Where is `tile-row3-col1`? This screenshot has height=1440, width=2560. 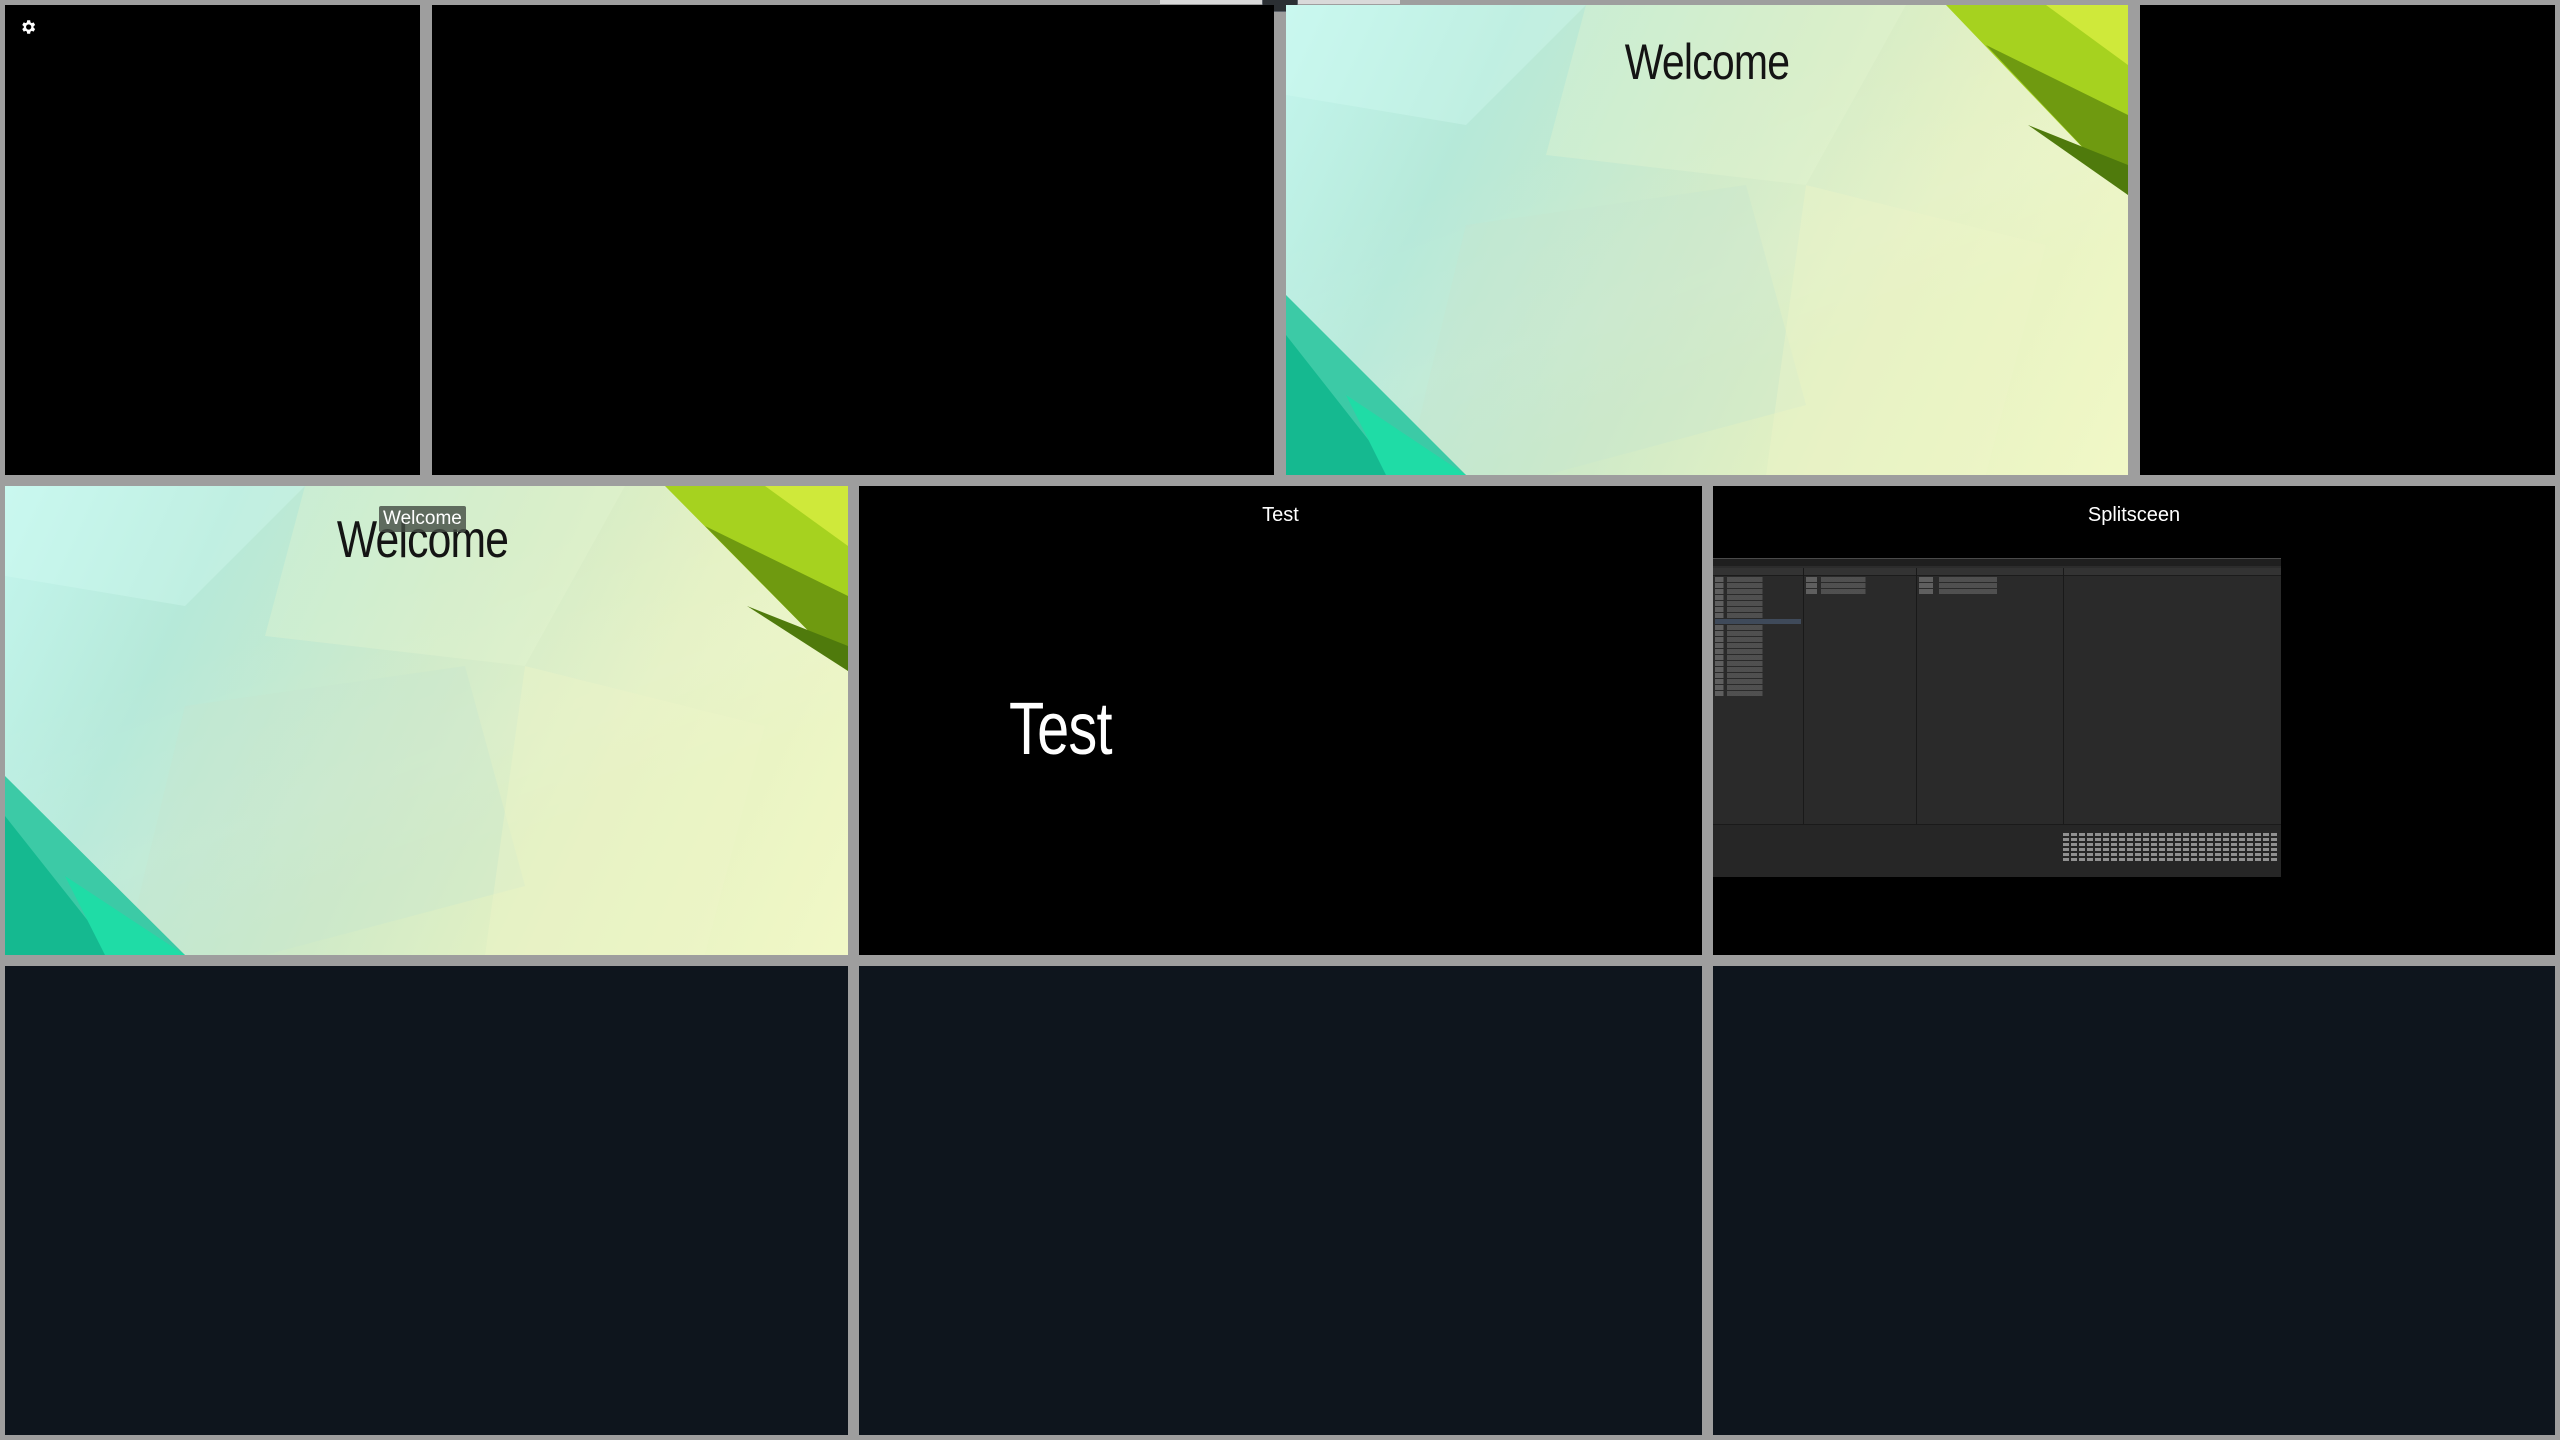
tile-row3-col1 is located at coordinates (426, 1200).